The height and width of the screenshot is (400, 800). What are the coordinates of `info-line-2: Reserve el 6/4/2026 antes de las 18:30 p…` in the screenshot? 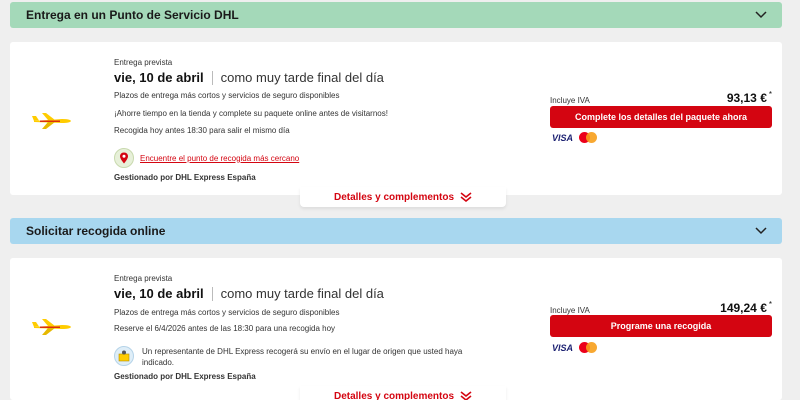 It's located at (225, 328).